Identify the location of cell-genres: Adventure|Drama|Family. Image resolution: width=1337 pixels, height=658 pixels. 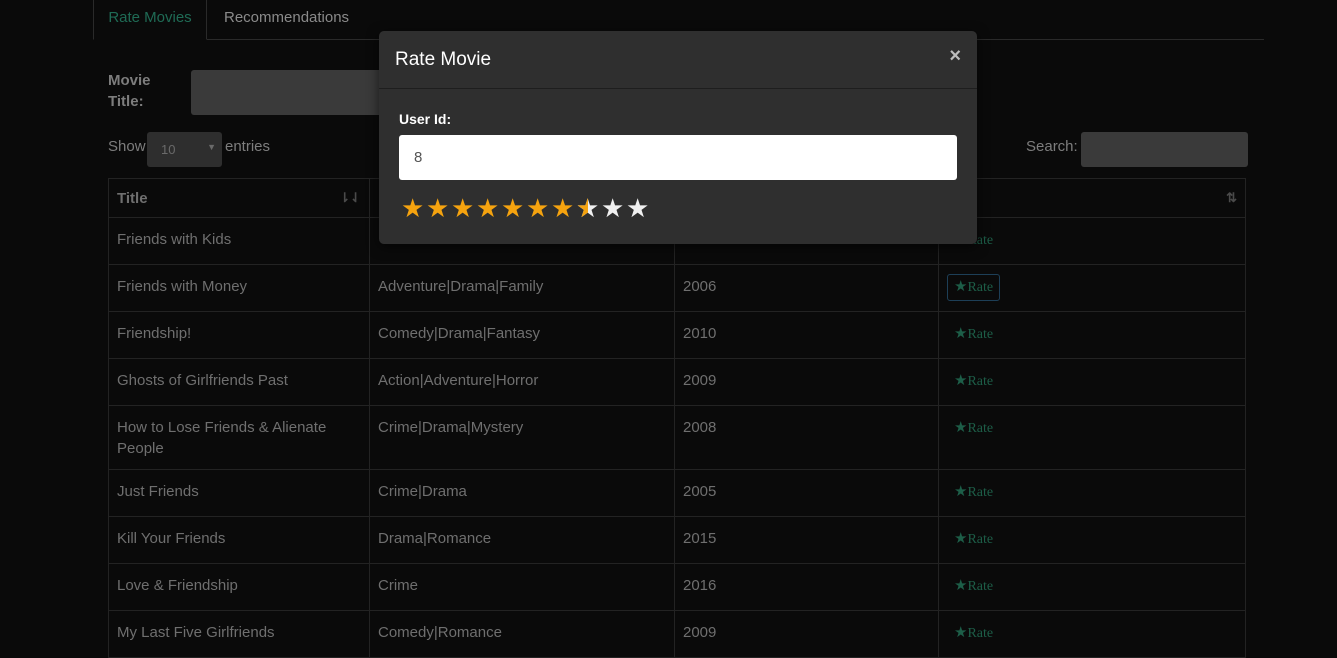
(522, 288).